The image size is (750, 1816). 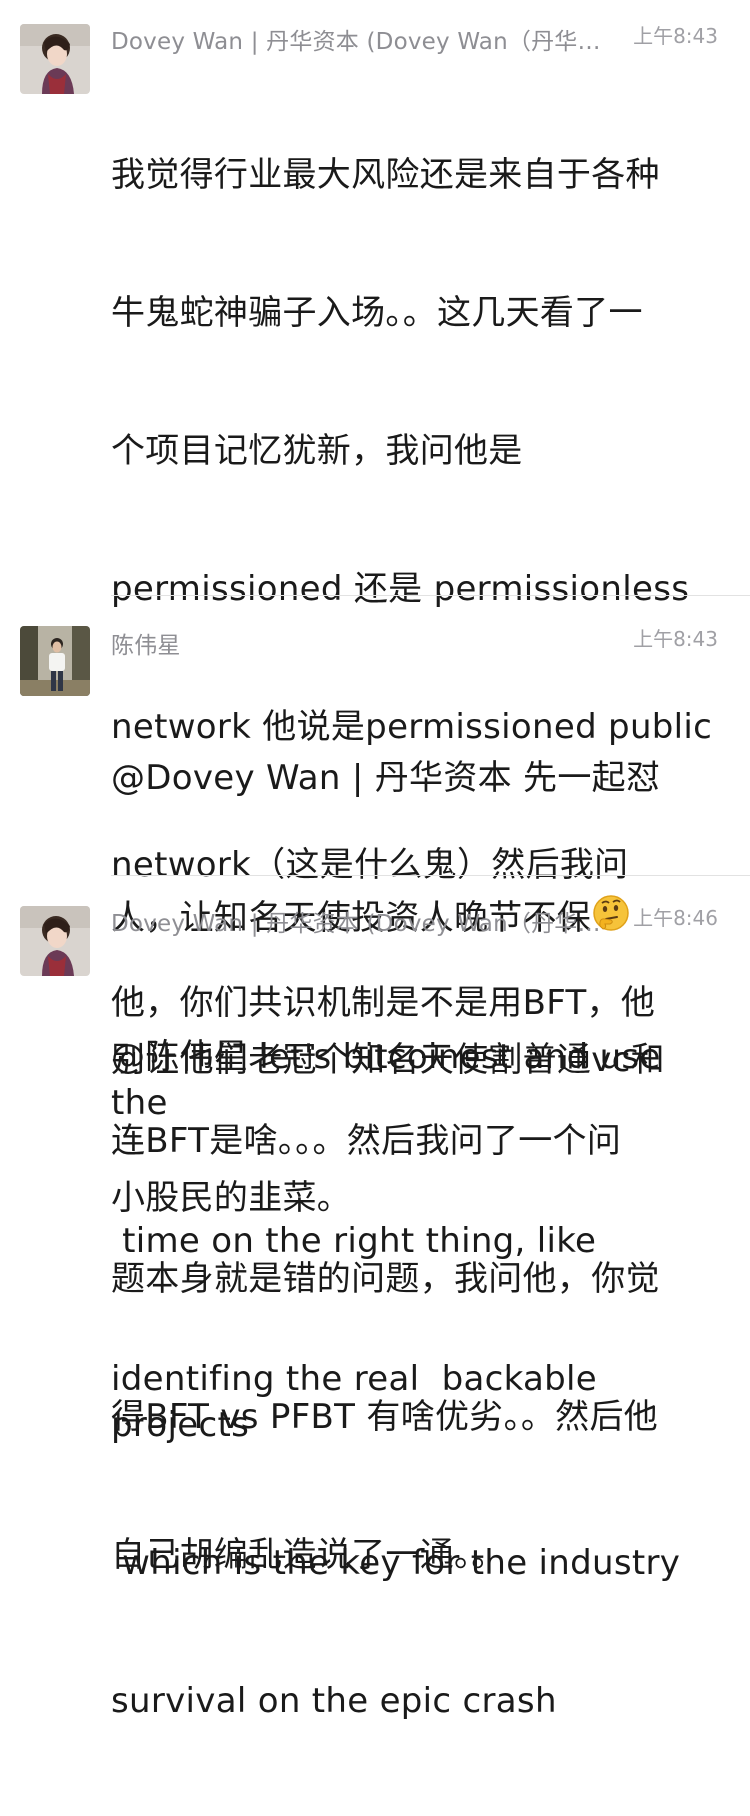 I want to click on text-line: identifing the real backable projects, so click(x=360, y=1402).